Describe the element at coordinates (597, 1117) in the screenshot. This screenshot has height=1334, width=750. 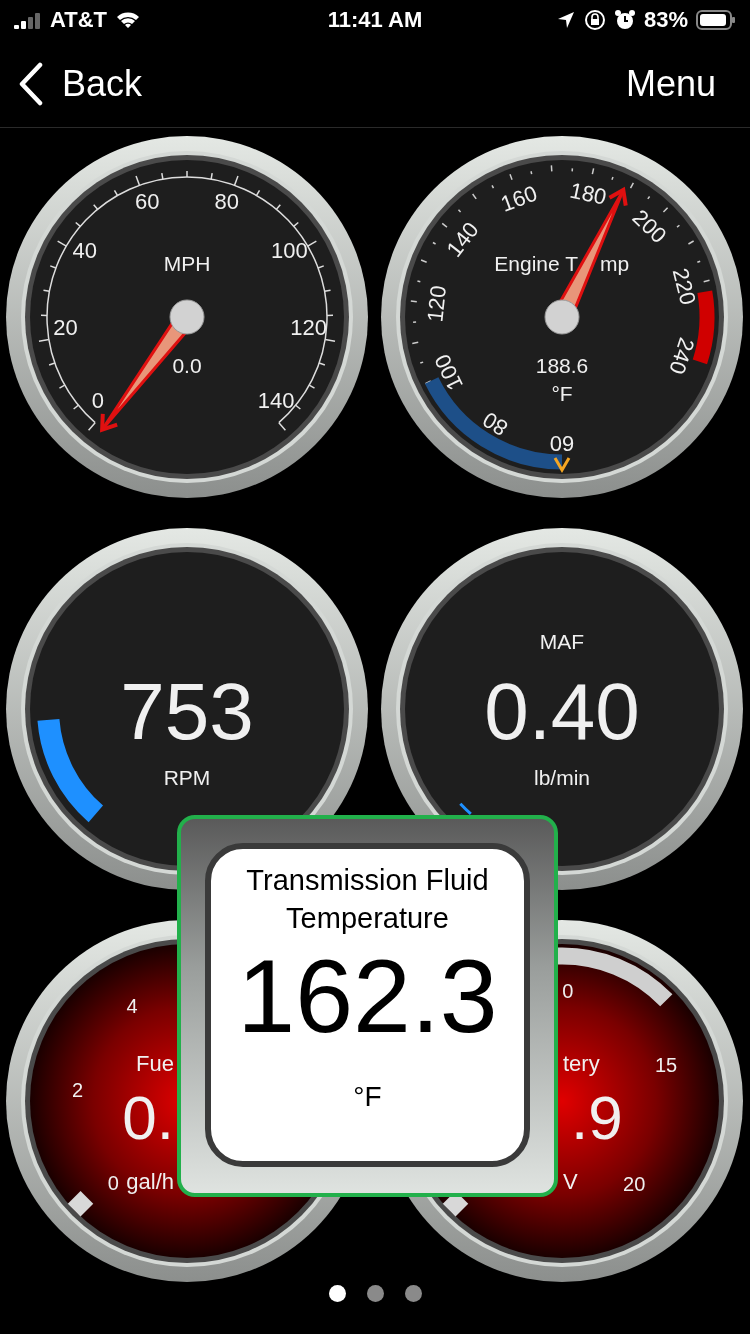
I see `gauge-value: .9` at that location.